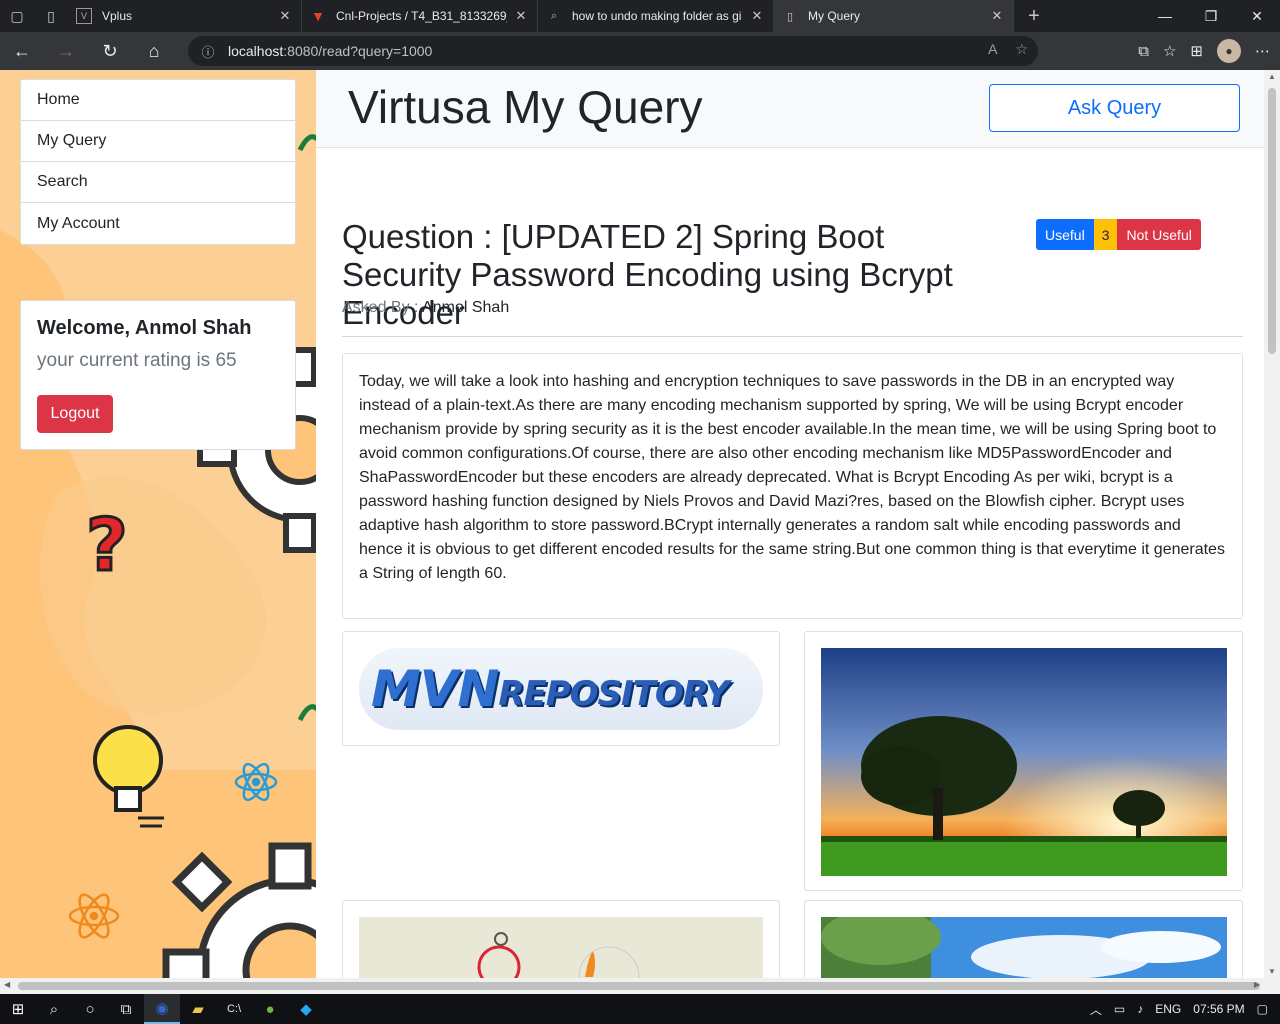 This screenshot has height=1024, width=1280. What do you see at coordinates (1169, 51) in the screenshot?
I see `favorites-icon: ☆` at bounding box center [1169, 51].